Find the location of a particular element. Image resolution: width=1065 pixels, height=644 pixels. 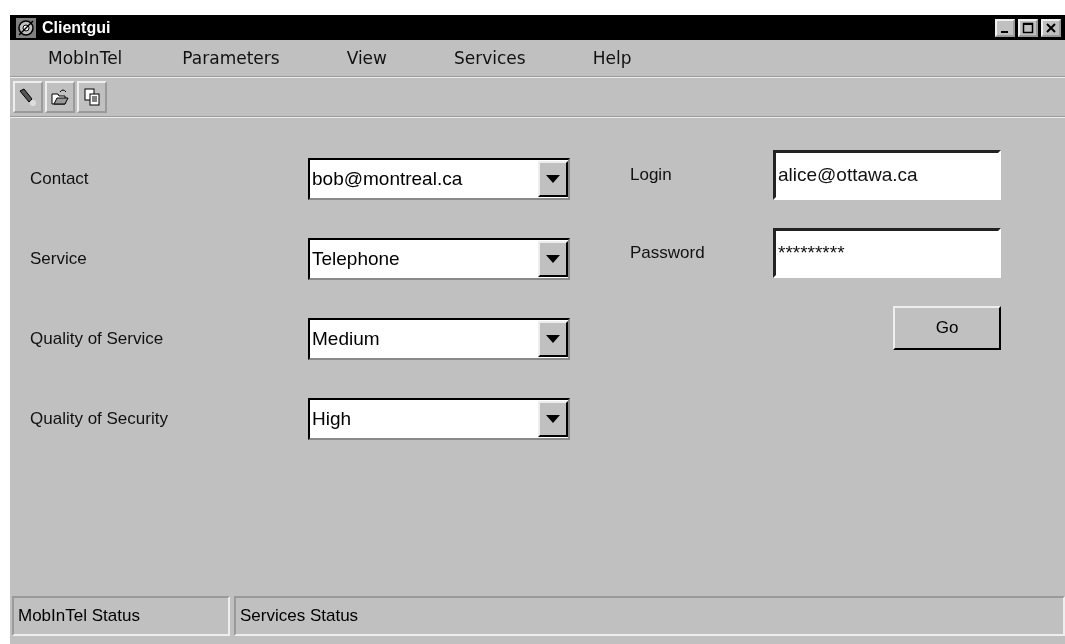

menu-item: MobInTel is located at coordinates (66, 58).